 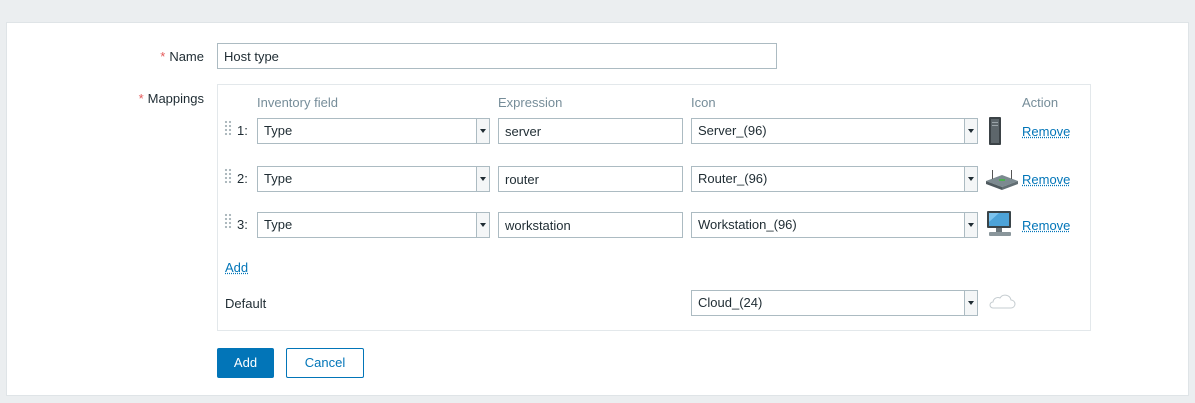 What do you see at coordinates (186, 56) in the screenshot?
I see `name-label-text: Name` at bounding box center [186, 56].